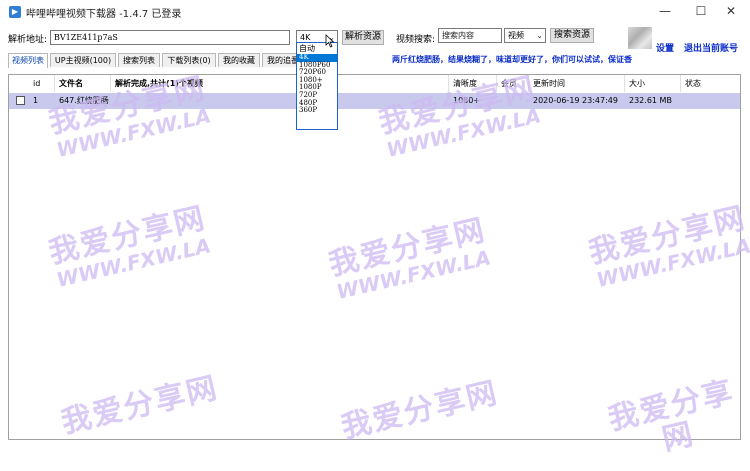 The height and width of the screenshot is (471, 750). I want to click on logout-link: 退出当前账号, so click(711, 47).